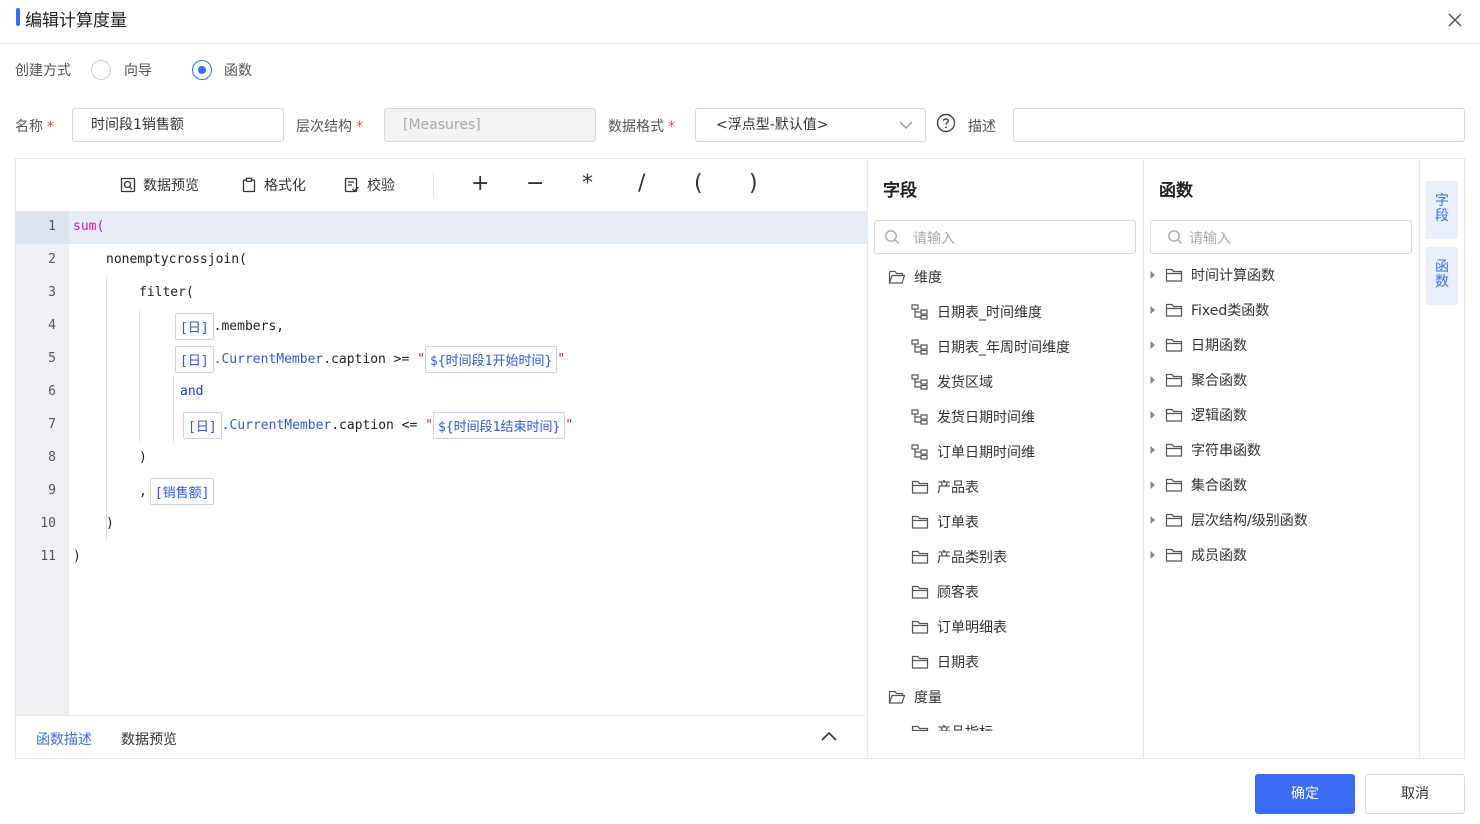  Describe the element at coordinates (1239, 125) in the screenshot. I see `desc-input` at that location.